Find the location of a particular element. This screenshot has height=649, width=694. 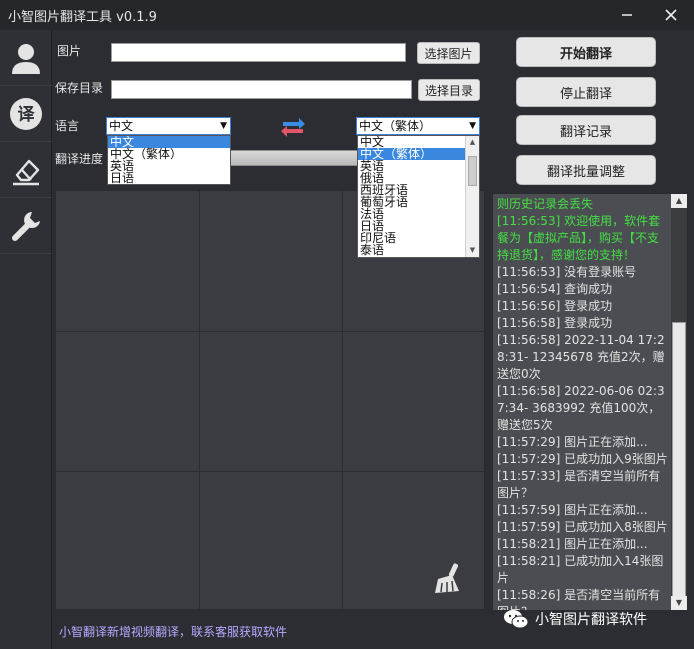

nav-eraser is located at coordinates (26, 170).